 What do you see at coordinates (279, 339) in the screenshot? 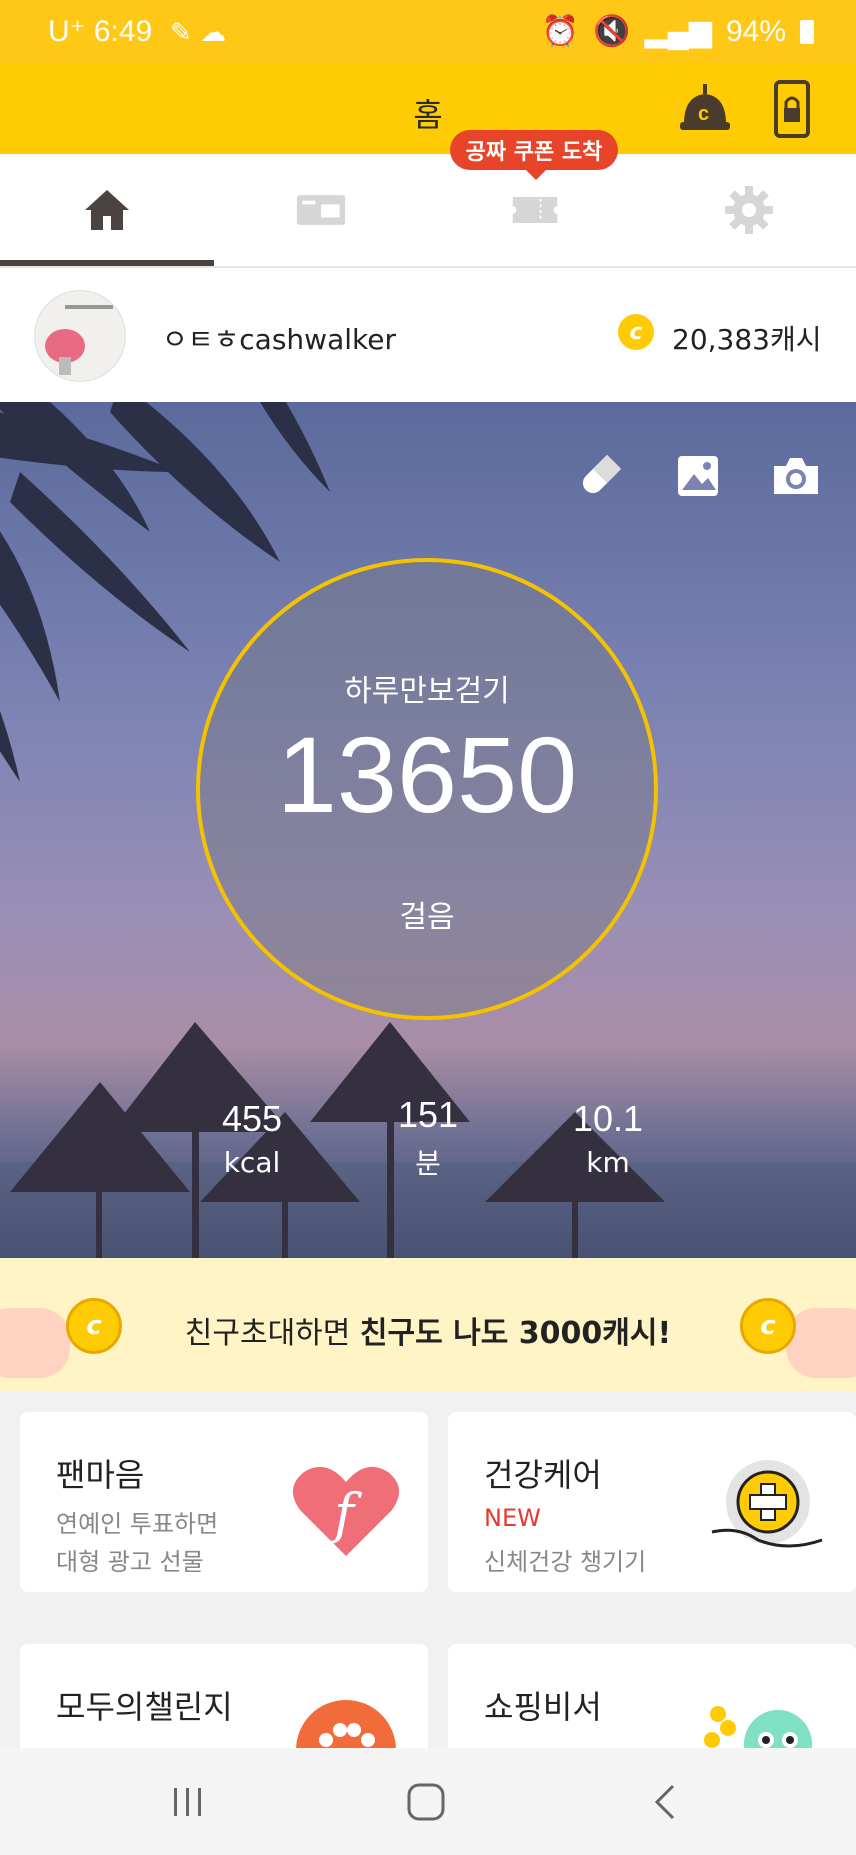
I see `username: ㅇㅌㅎcashwalker` at bounding box center [279, 339].